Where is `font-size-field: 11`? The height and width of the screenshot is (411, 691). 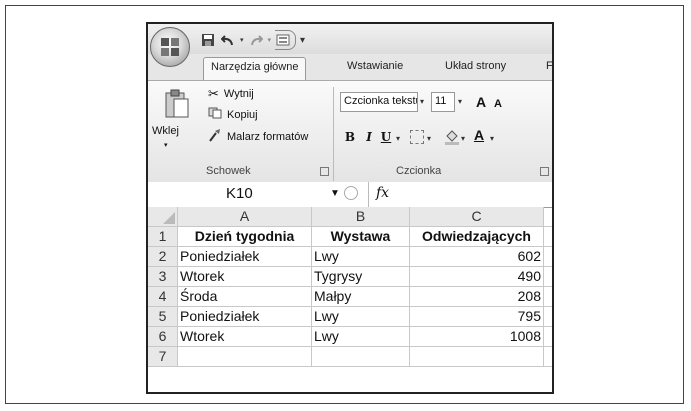 font-size-field: 11 is located at coordinates (443, 102).